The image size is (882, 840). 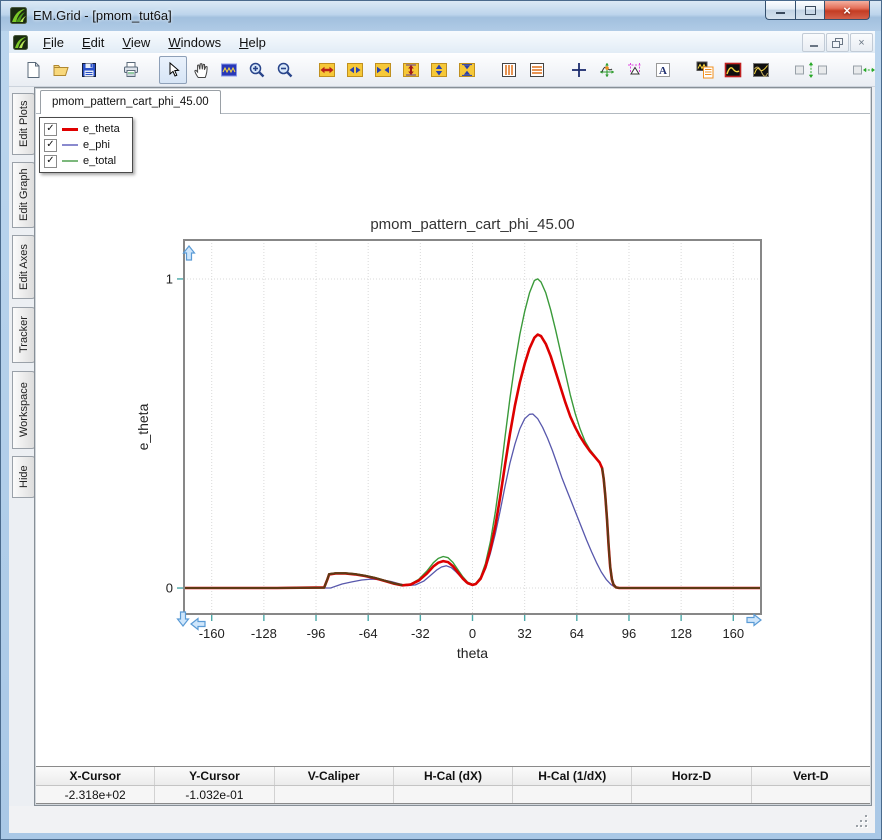 I want to click on sidebar-tab-edit-plots: Edit Plots, so click(x=24, y=124).